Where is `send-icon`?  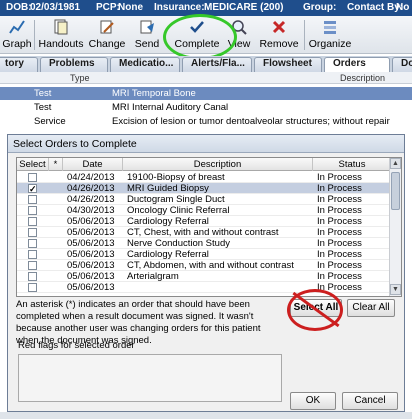 send-icon is located at coordinates (147, 27).